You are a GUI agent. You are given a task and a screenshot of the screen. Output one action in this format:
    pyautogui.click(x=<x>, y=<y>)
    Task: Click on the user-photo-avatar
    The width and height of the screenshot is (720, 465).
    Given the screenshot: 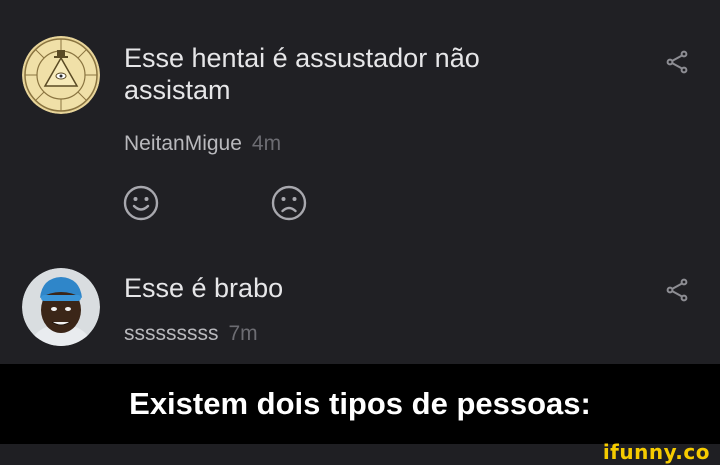 What is the action you would take?
    pyautogui.click(x=61, y=307)
    